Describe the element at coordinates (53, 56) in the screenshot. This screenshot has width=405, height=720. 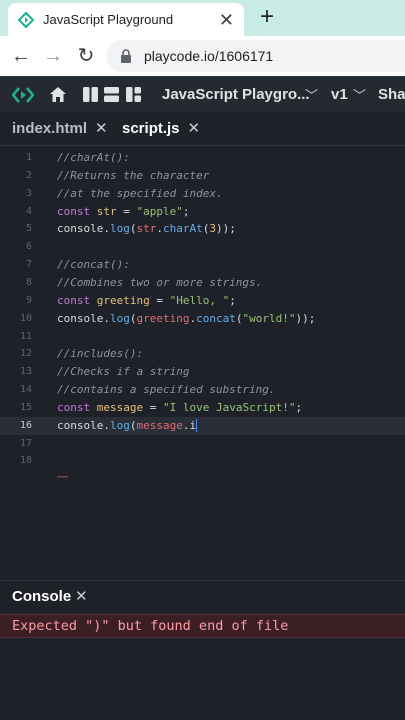
I see `forward-arrow-icon: →` at that location.